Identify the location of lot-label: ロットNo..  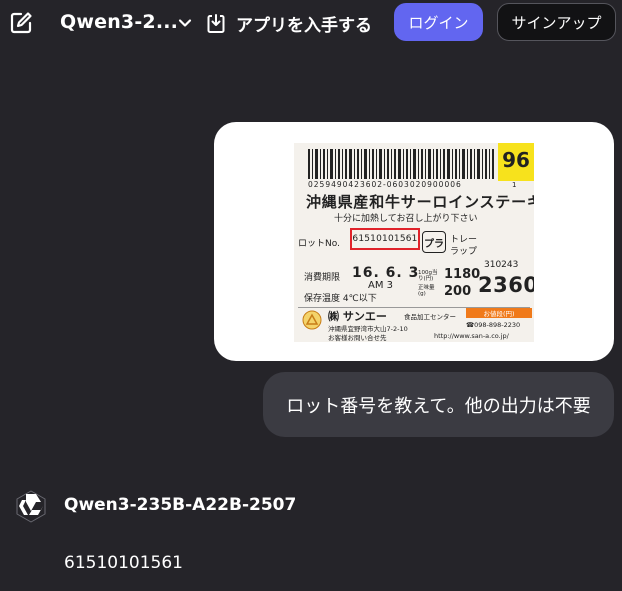
(319, 244).